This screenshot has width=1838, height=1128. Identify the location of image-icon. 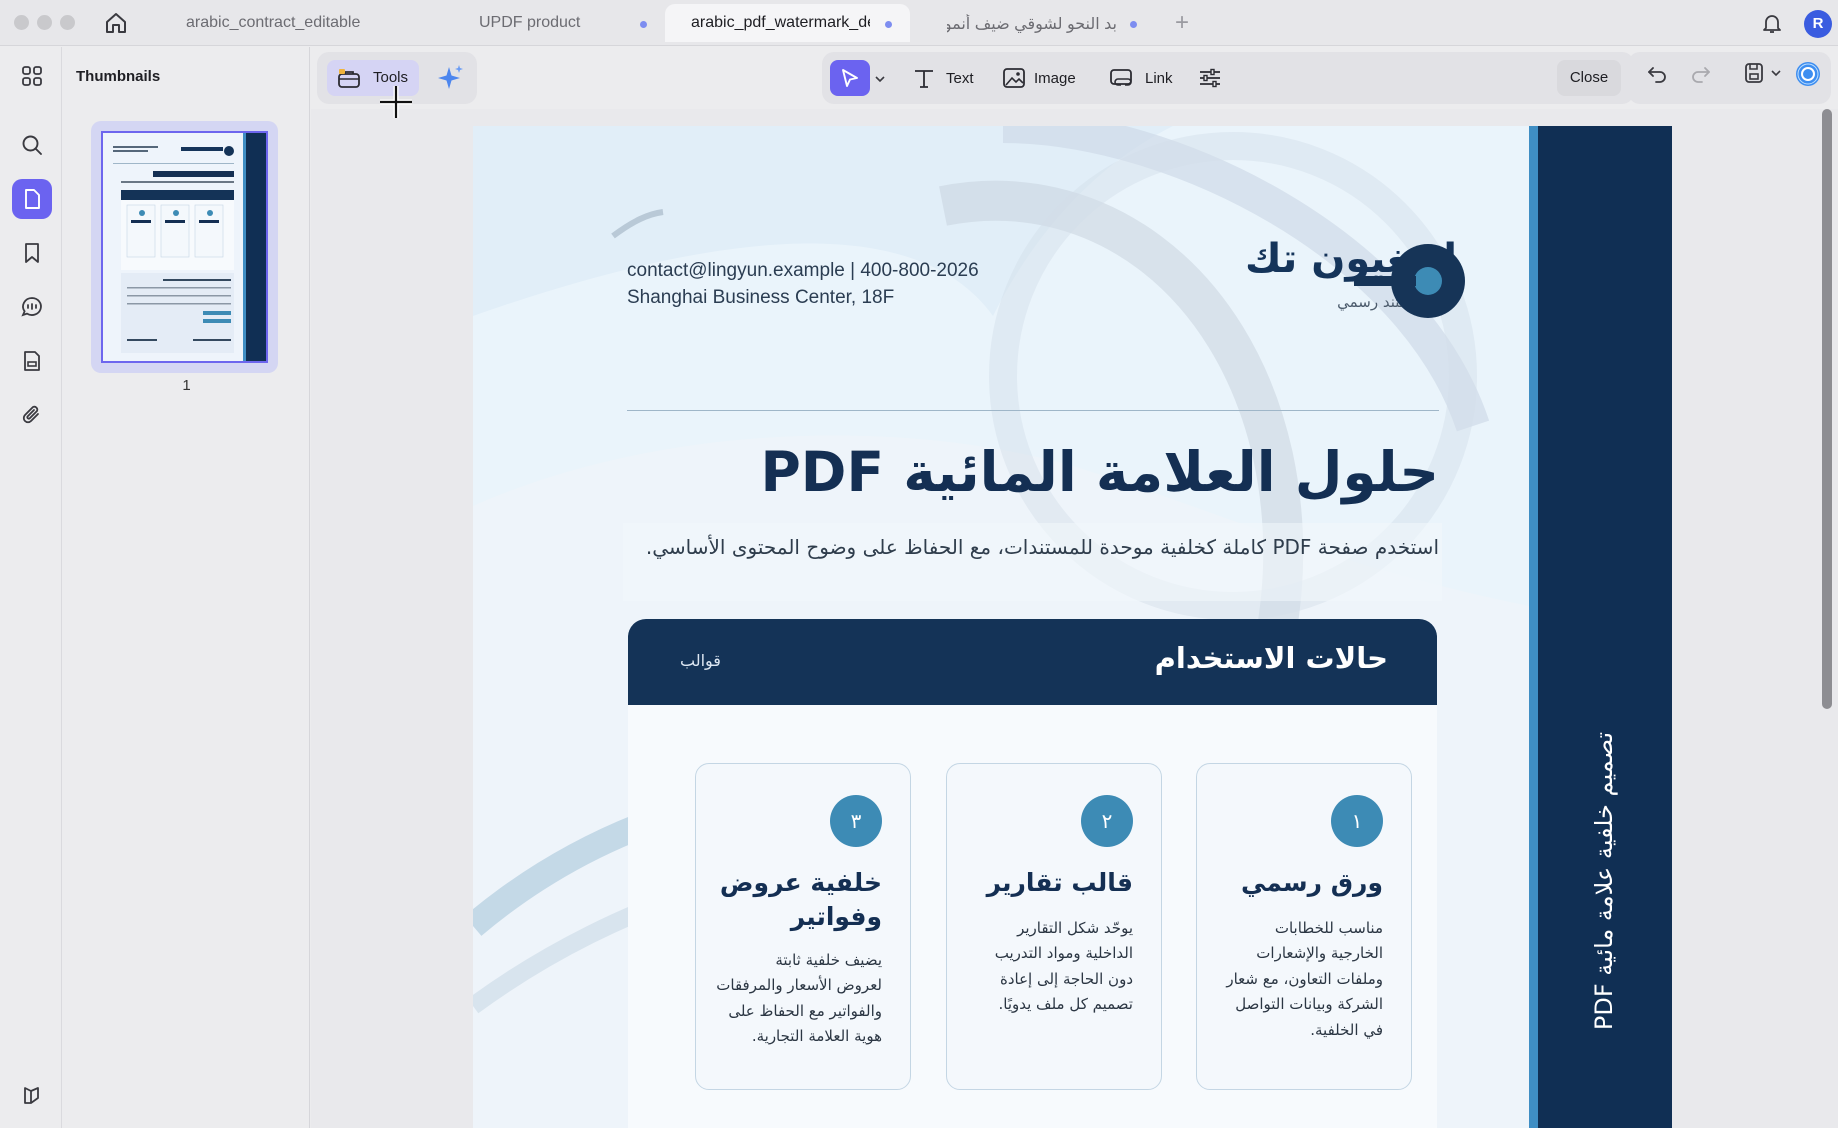
(1014, 78).